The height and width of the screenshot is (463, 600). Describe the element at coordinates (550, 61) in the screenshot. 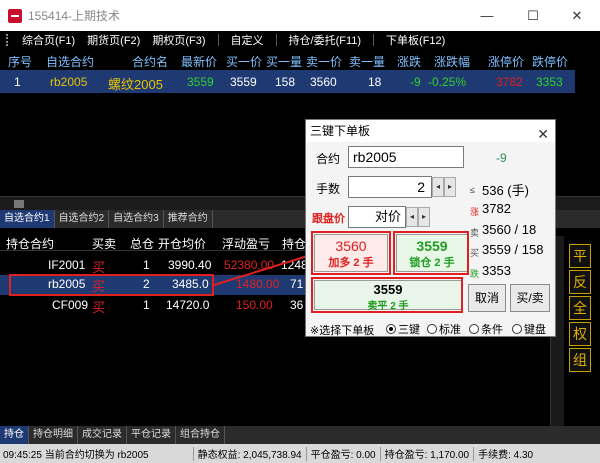

I see `col-limit-down: 跌停价` at that location.